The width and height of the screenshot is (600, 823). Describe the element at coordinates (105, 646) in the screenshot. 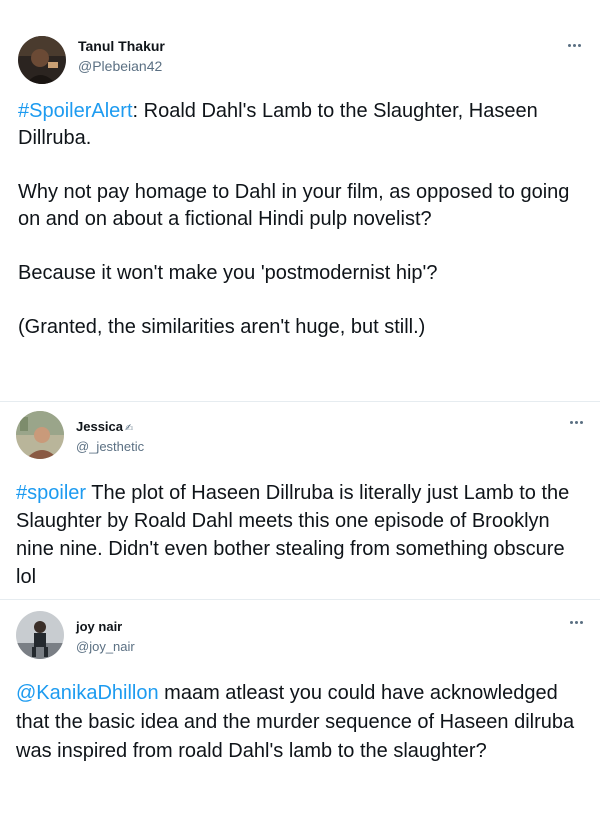

I see `author-handle: @joy_nair` at that location.